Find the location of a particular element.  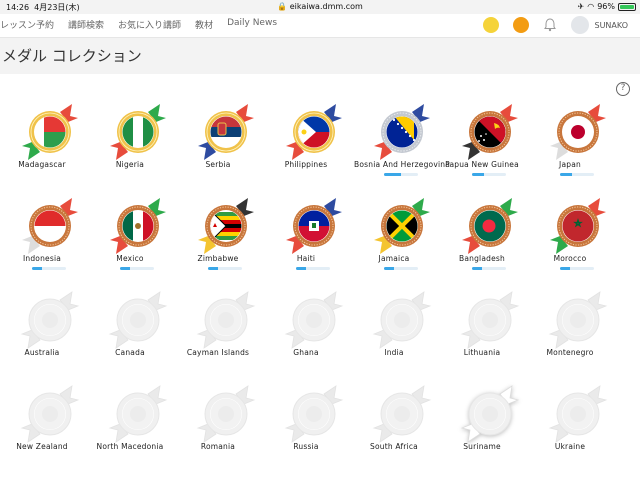

medal-label: Indonesia is located at coordinates (42, 258).